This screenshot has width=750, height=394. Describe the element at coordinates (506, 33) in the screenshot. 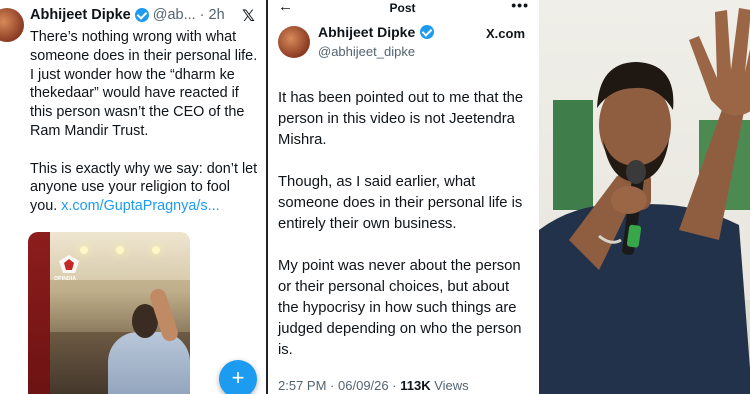

I see `x-com-watermark: X.com` at that location.